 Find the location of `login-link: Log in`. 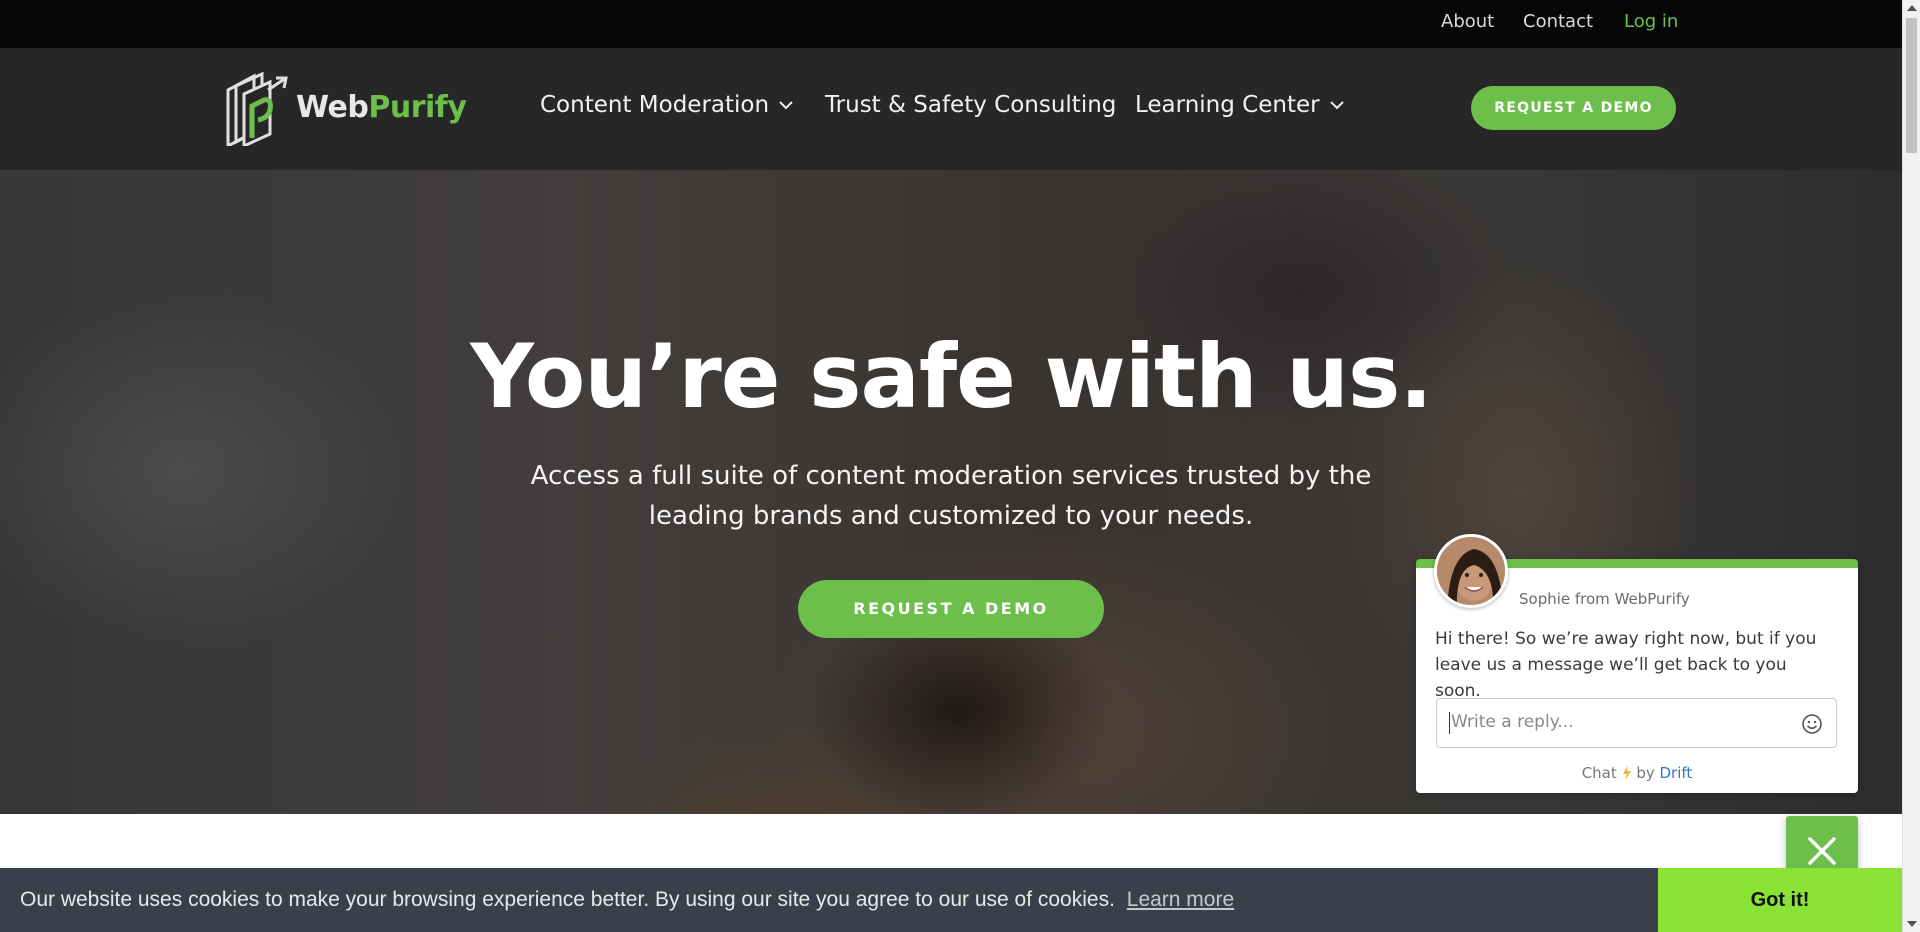

login-link: Log in is located at coordinates (1651, 21).